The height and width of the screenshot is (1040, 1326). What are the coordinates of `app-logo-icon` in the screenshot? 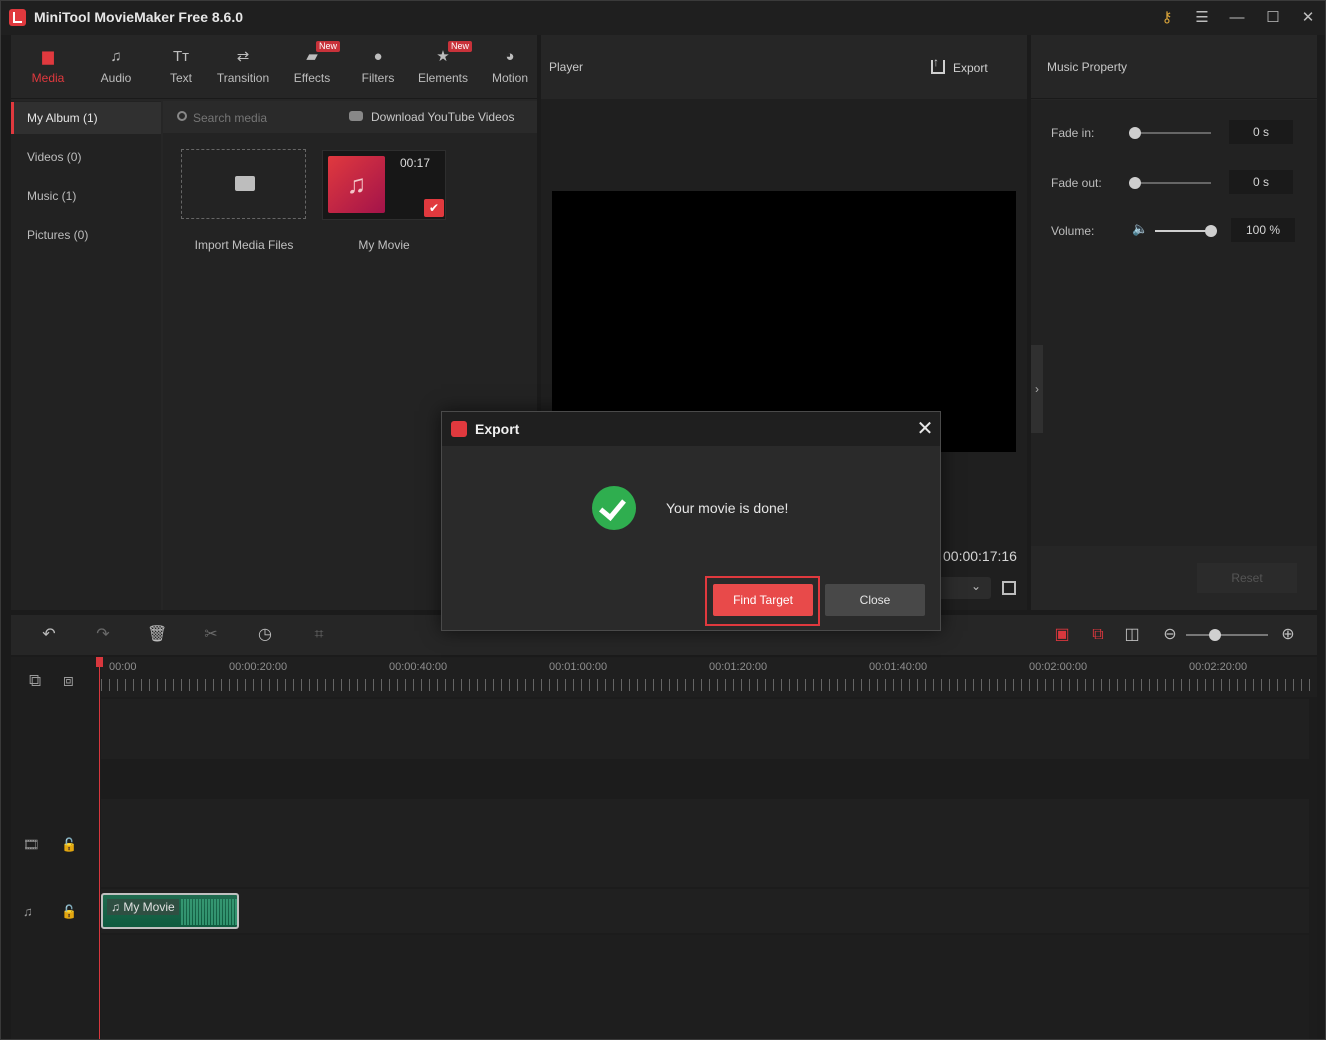 It's located at (17, 17).